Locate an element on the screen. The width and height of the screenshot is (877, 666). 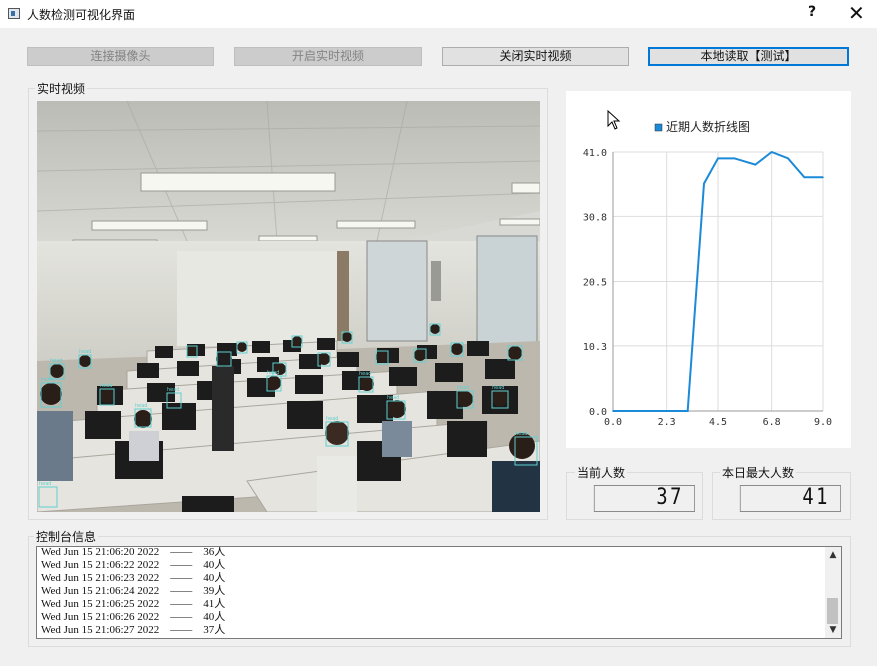
x-tick-label: 0.0 is located at coordinates (613, 422).